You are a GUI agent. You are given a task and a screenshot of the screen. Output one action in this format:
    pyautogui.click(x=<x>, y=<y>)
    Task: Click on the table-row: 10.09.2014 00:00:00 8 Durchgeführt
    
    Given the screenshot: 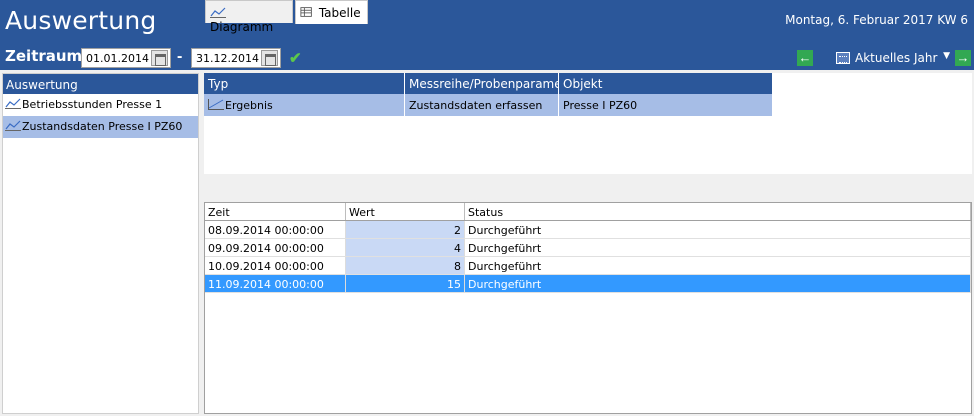 What is the action you would take?
    pyautogui.click(x=588, y=266)
    